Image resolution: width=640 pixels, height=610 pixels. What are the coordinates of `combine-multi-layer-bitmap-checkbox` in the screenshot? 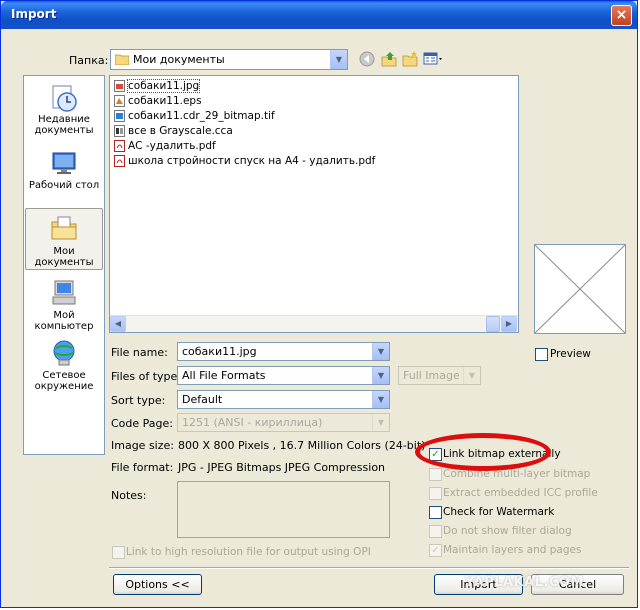 It's located at (435, 474).